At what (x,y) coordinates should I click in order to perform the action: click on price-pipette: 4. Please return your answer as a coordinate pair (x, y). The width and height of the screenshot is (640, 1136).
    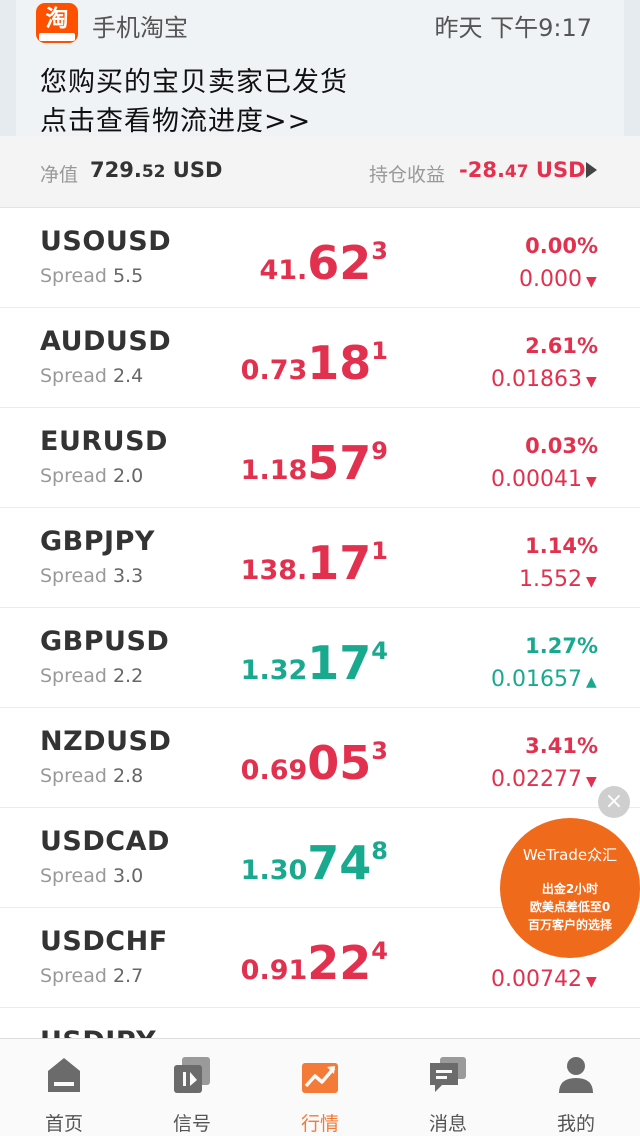
    Looking at the image, I should click on (379, 951).